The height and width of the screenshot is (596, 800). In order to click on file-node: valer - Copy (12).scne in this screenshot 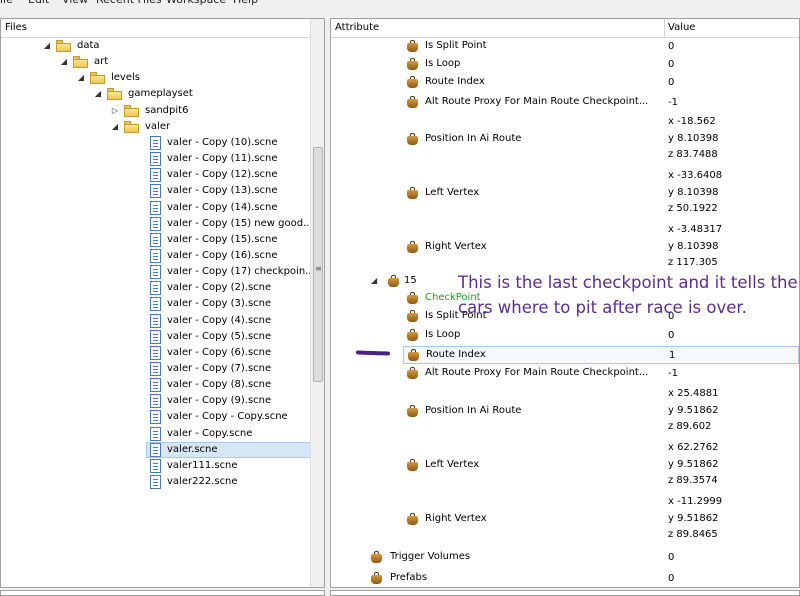, I will do `click(155, 175)`.